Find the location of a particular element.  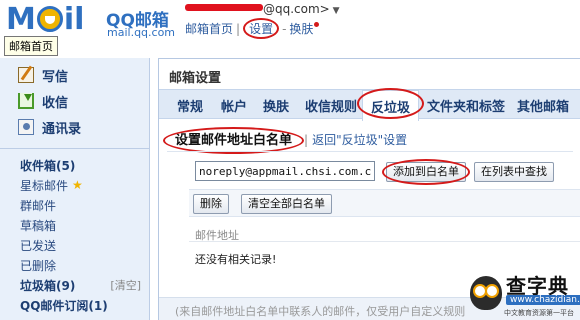

page-title: 邮箱设置 is located at coordinates (195, 78).